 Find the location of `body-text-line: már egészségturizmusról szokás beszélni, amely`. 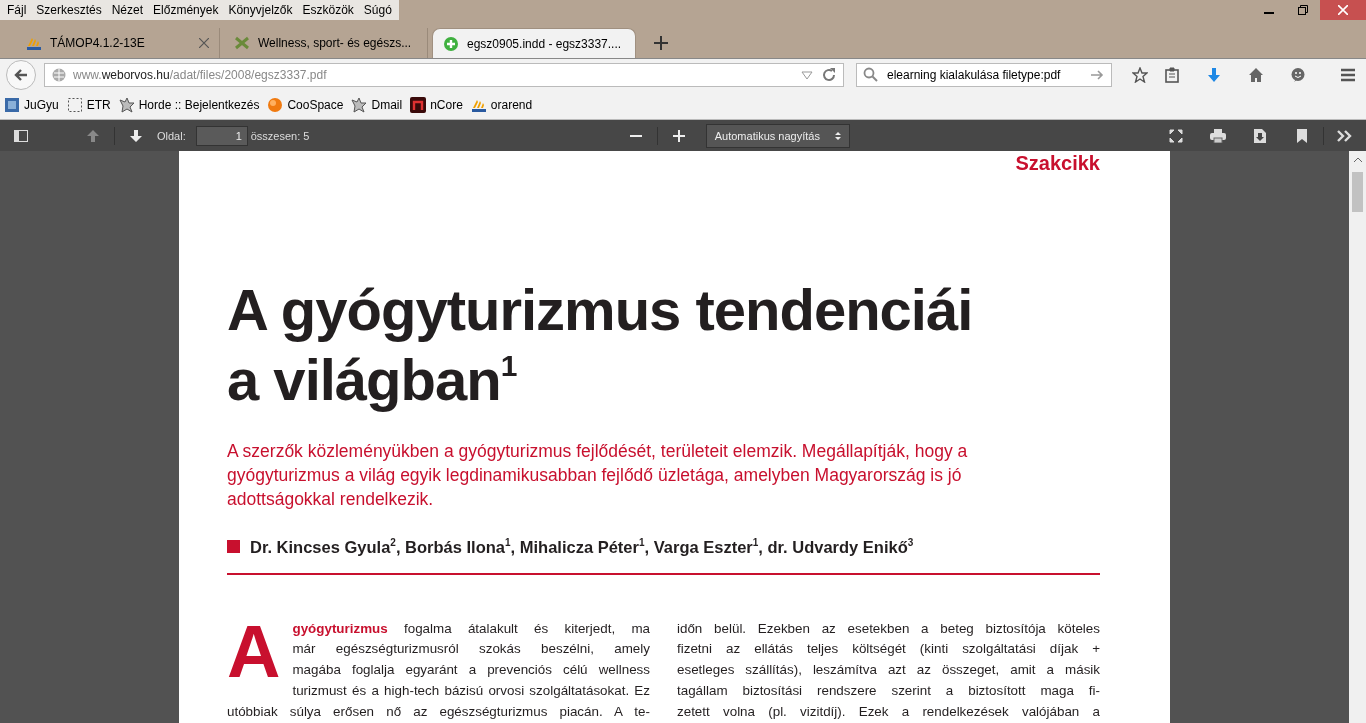

body-text-line: már egészségturizmusról szokás beszélni, amely is located at coordinates (470, 649).